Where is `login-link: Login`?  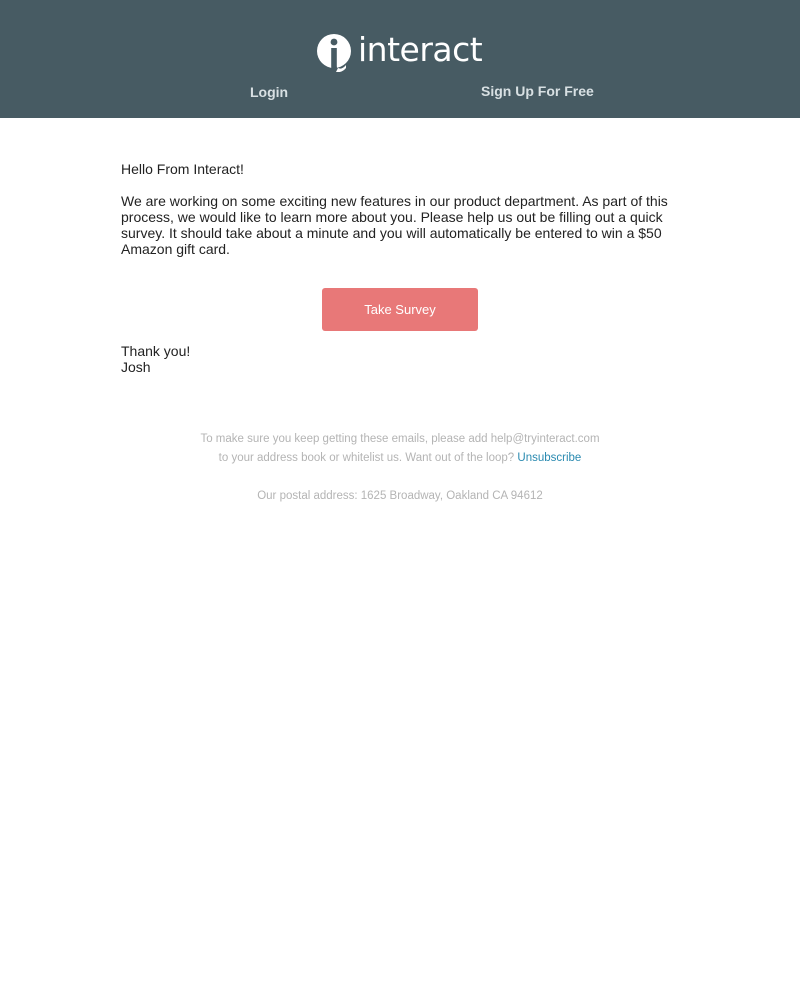 login-link: Login is located at coordinates (269, 92).